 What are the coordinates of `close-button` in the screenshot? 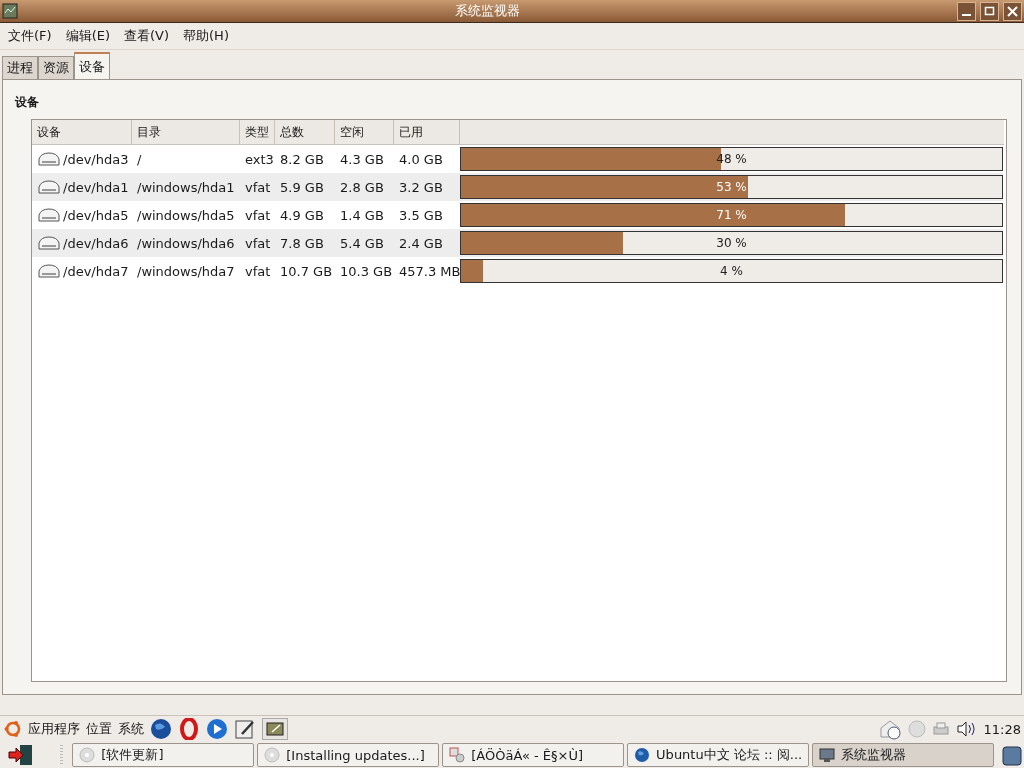 It's located at (1012, 11).